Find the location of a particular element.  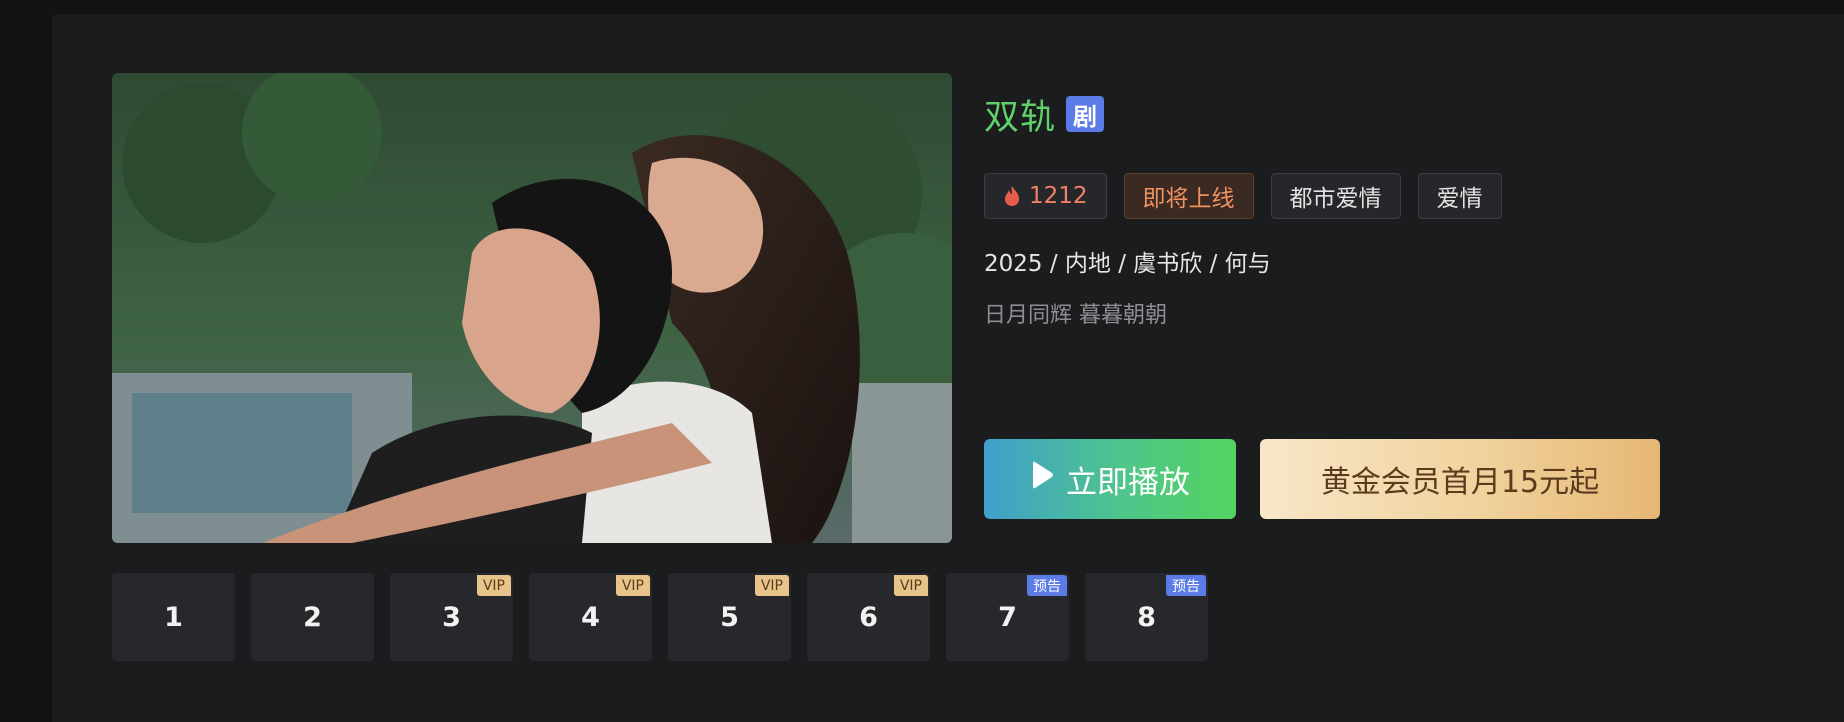

episode-button: 1 is located at coordinates (173, 617).